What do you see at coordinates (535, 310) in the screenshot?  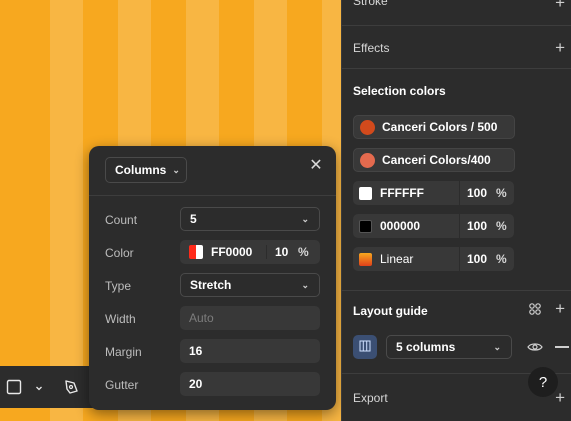 I see `layout-guide-styles-icon` at bounding box center [535, 310].